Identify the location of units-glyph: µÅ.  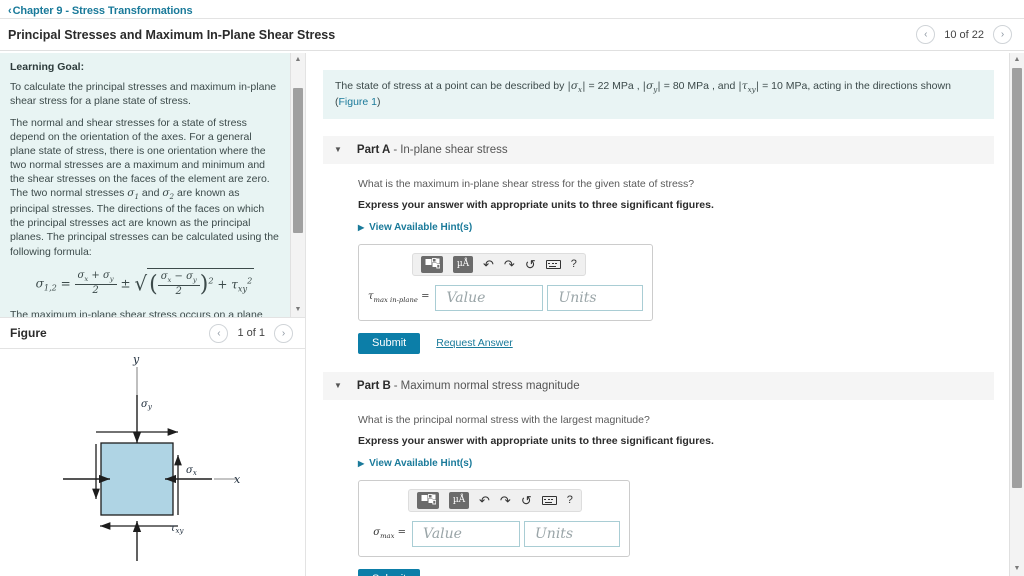
(459, 500).